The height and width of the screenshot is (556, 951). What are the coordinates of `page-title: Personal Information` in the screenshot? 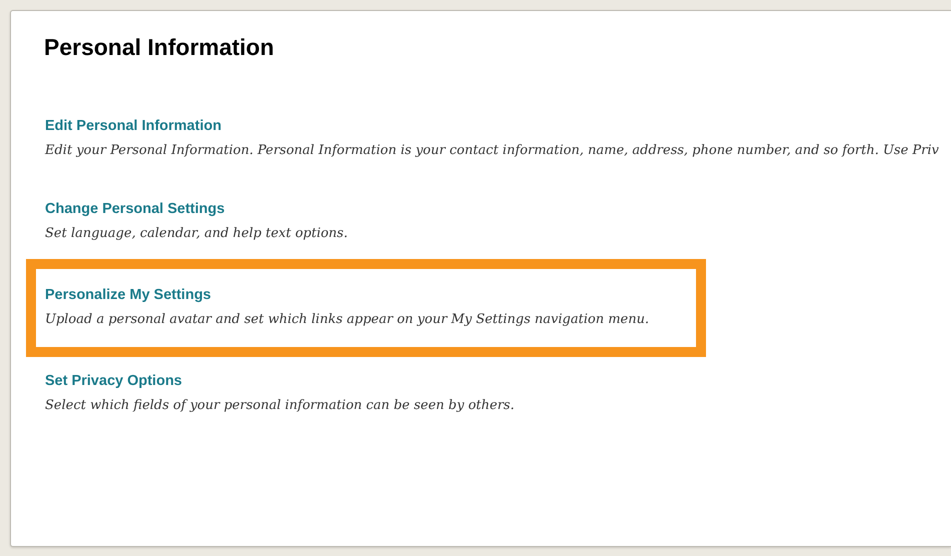 It's located at (160, 47).